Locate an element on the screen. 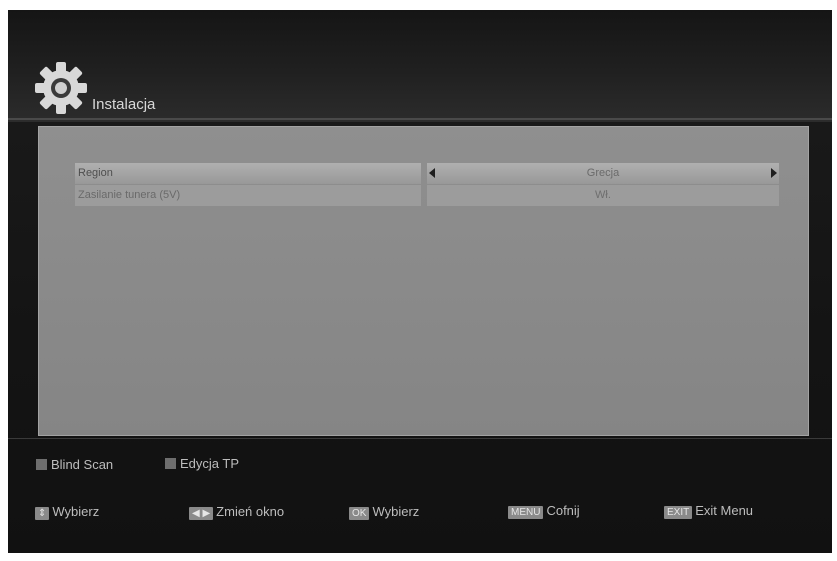 The width and height of the screenshot is (837, 561). left-right-arrows-icon: ◀ ▶ is located at coordinates (201, 513).